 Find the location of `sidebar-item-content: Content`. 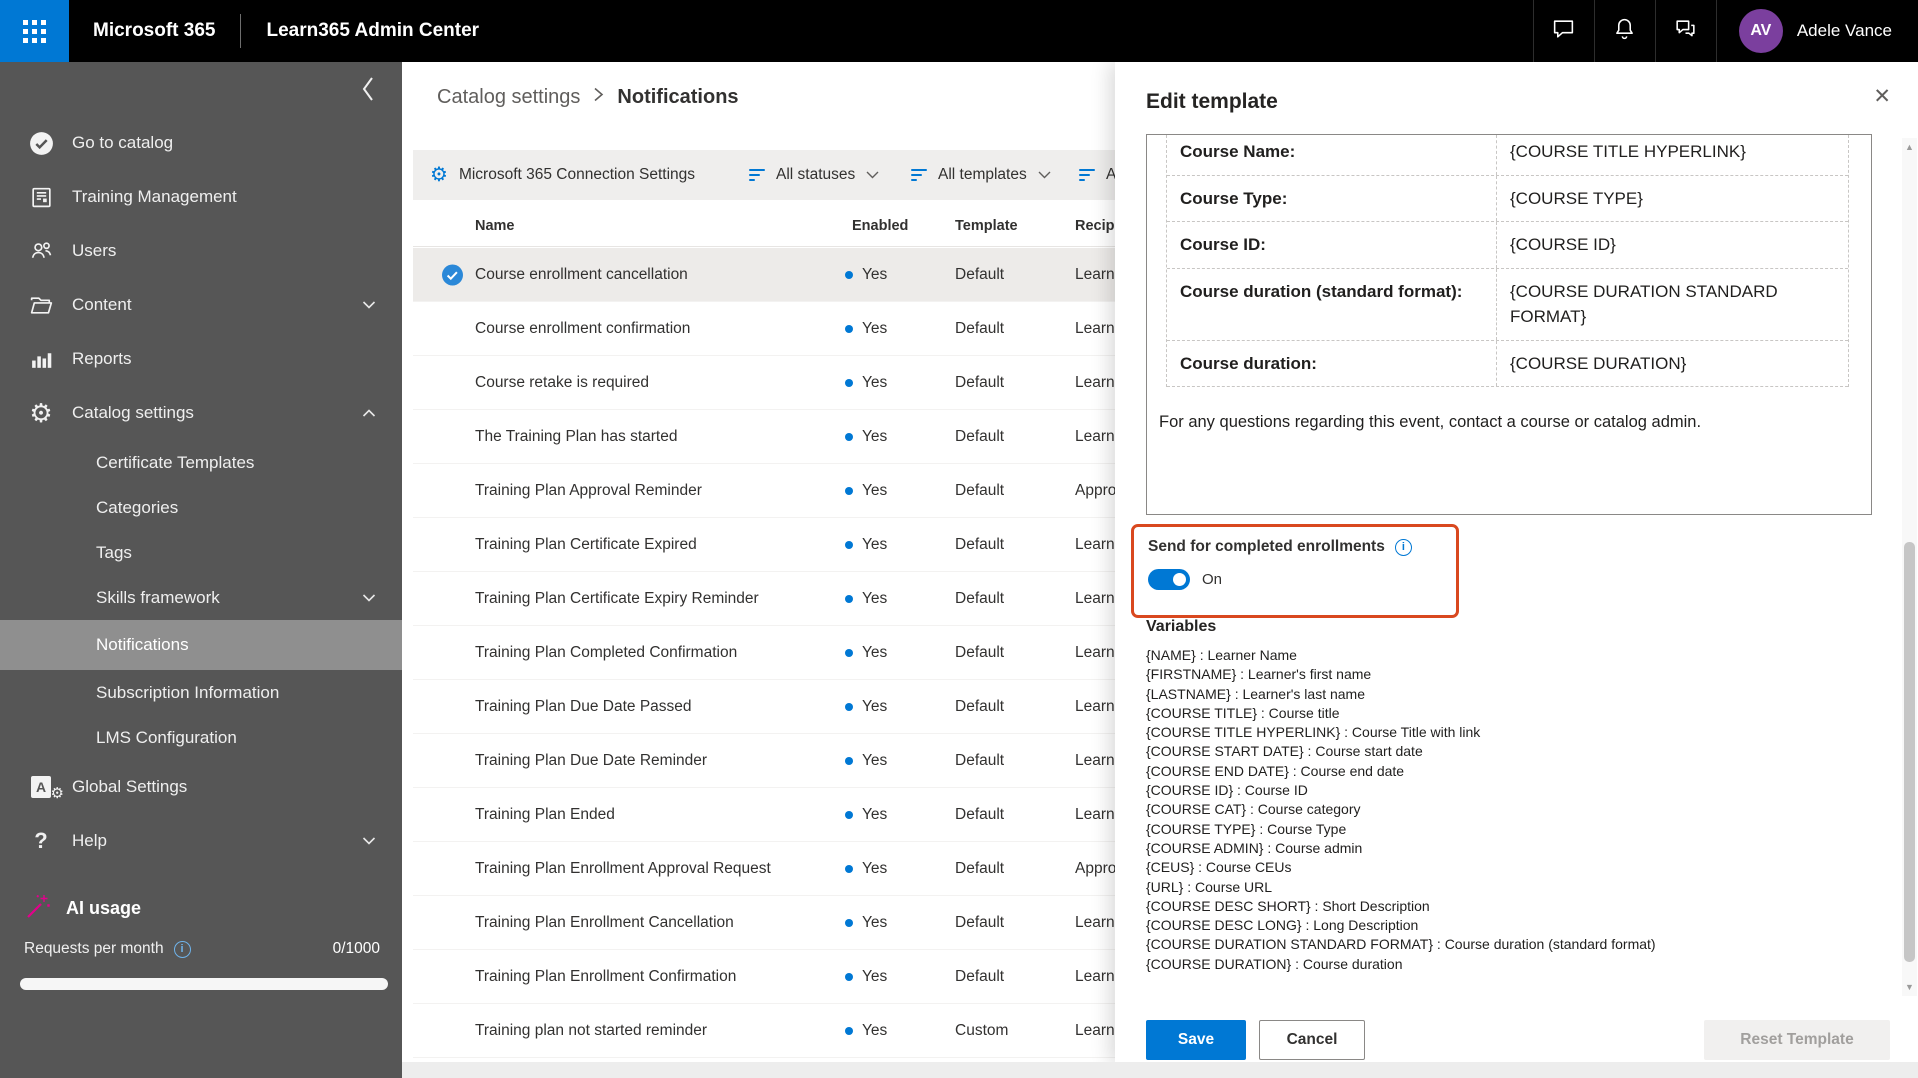

sidebar-item-content: Content is located at coordinates (201, 305).